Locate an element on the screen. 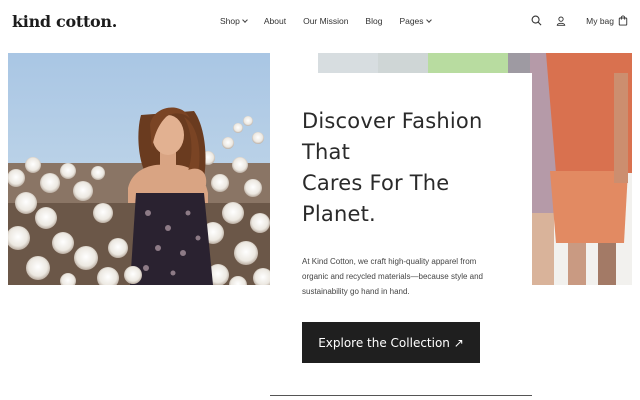 The height and width of the screenshot is (400, 640). nav-item-label: Blog is located at coordinates (374, 21).